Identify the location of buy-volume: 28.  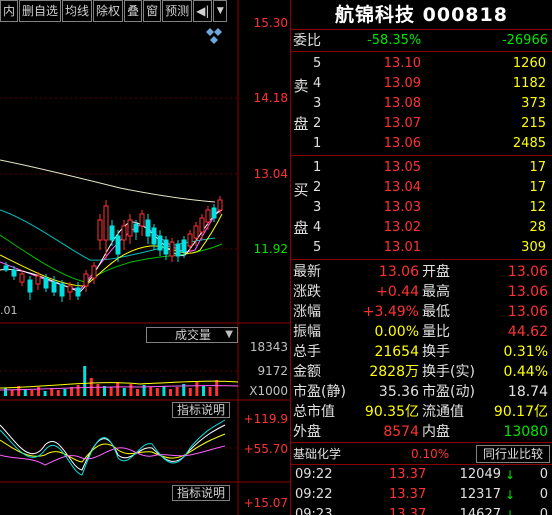
(537, 227).